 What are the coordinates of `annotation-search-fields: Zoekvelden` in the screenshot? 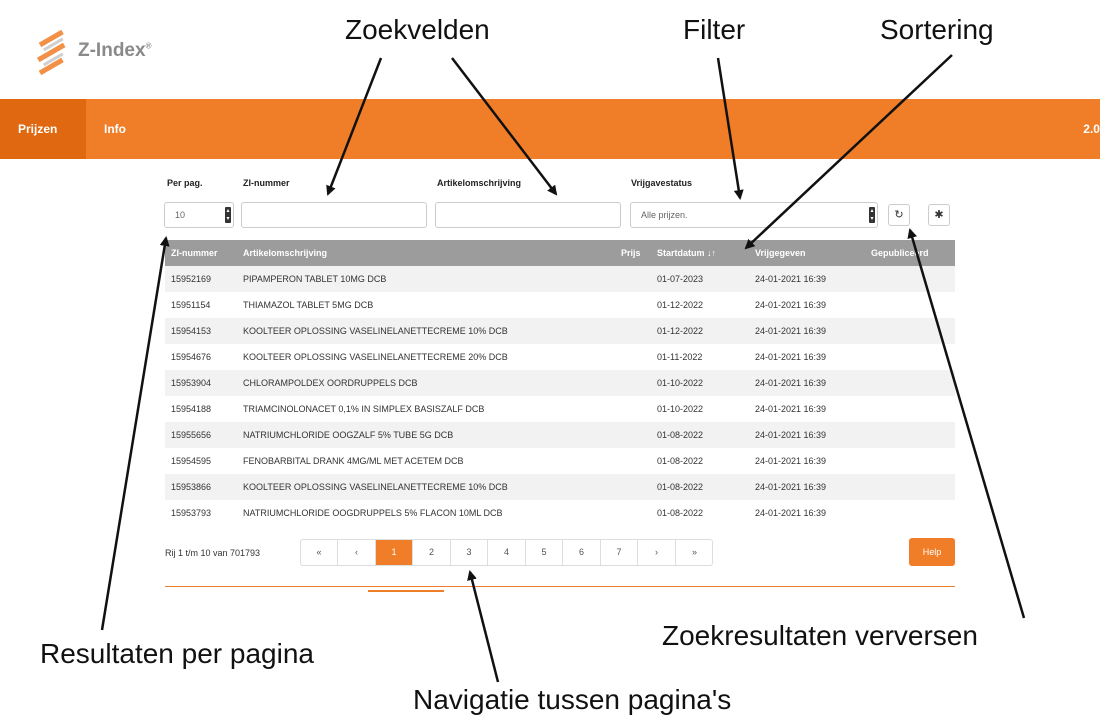 It's located at (417, 29).